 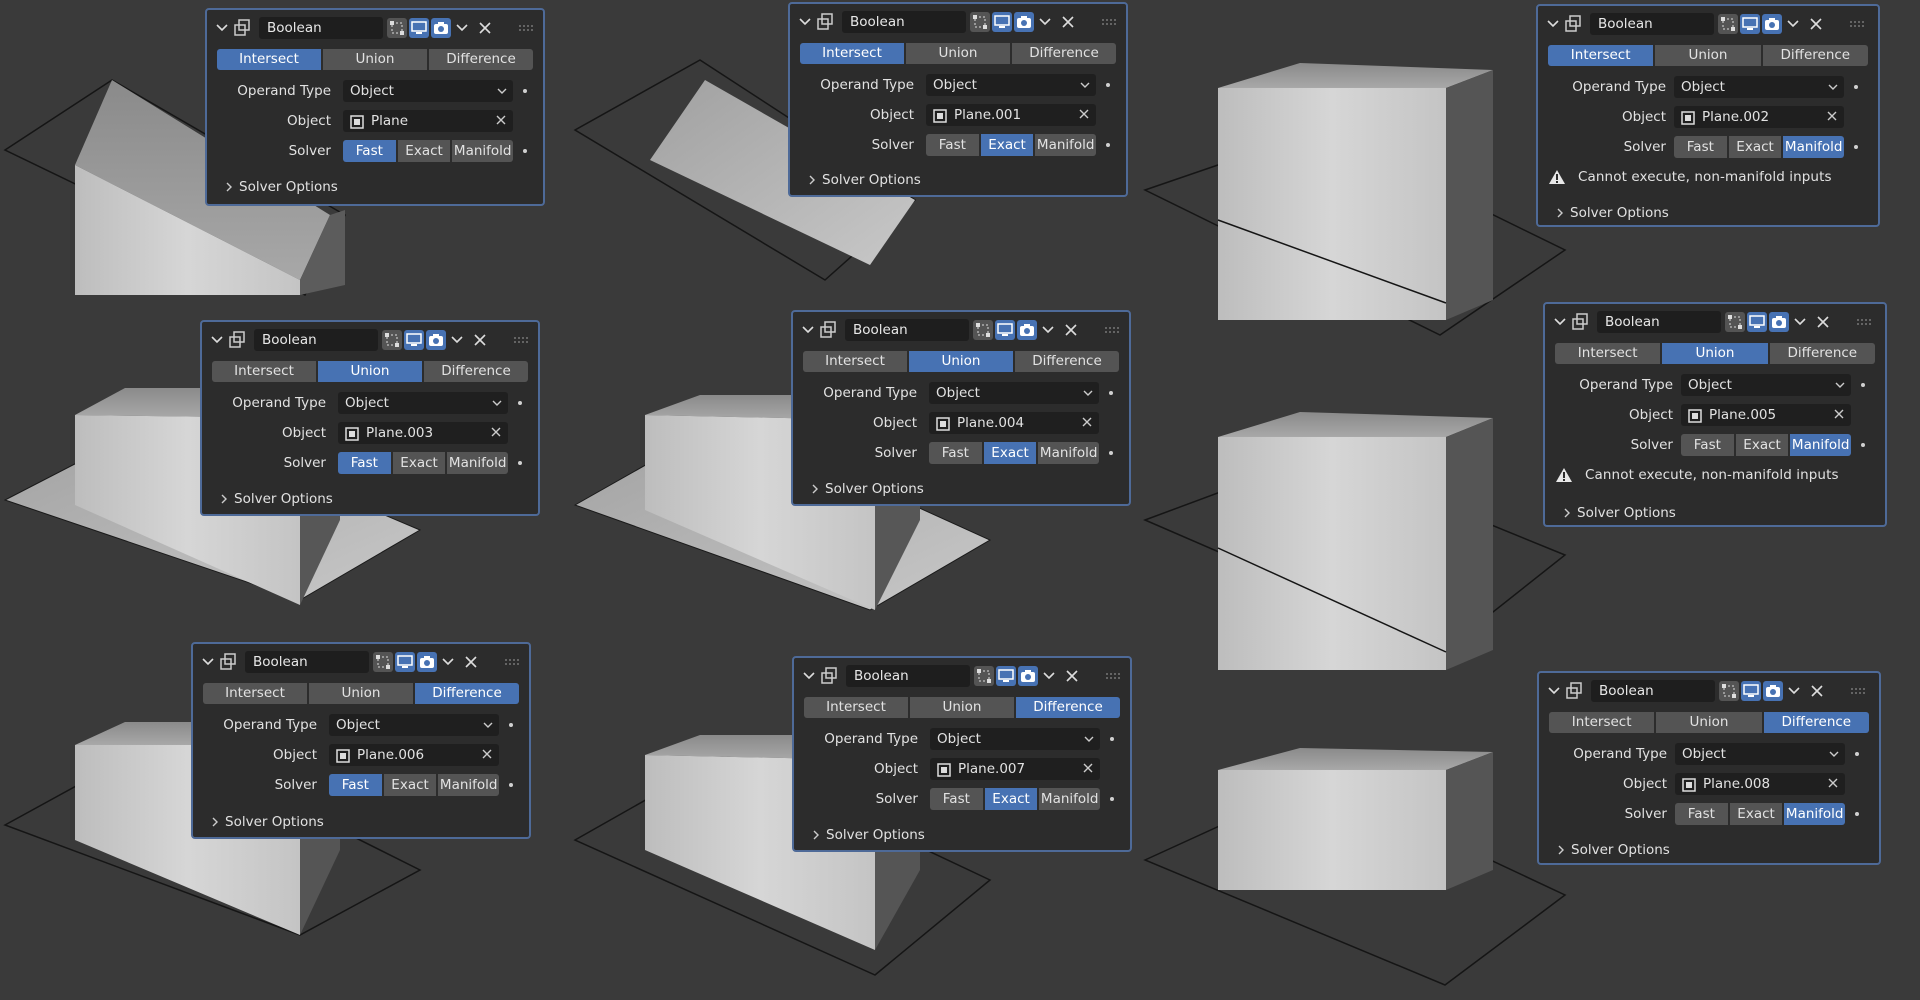 I want to click on object-picker-field: Plane.007, so click(x=1015, y=769).